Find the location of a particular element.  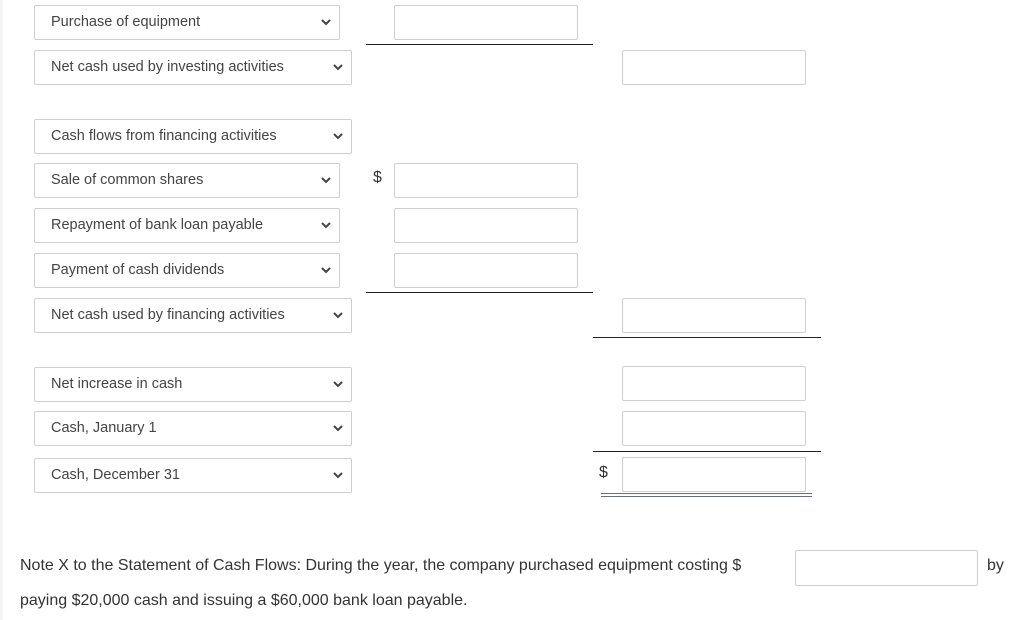

input-sale-of-common-shares is located at coordinates (486, 180).